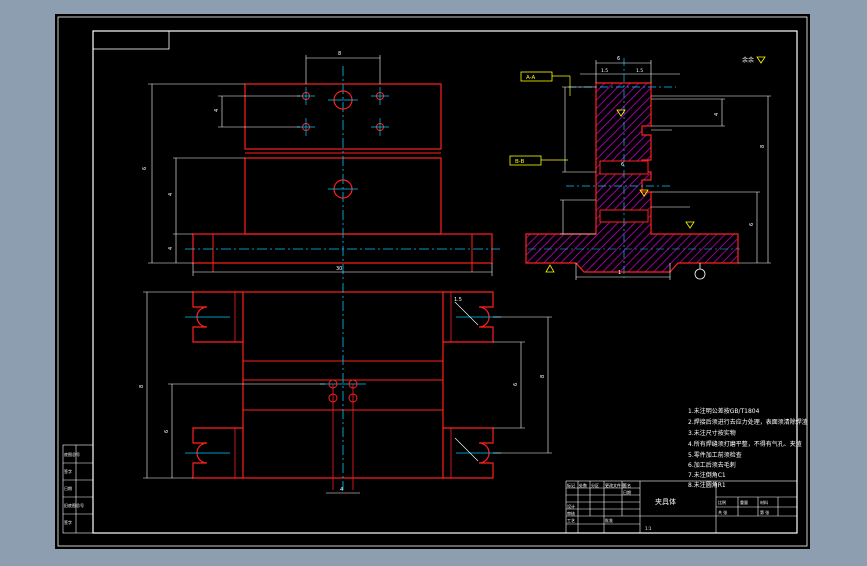 This screenshot has height=566, width=867. I want to click on title-cell: 1:1, so click(648, 528).